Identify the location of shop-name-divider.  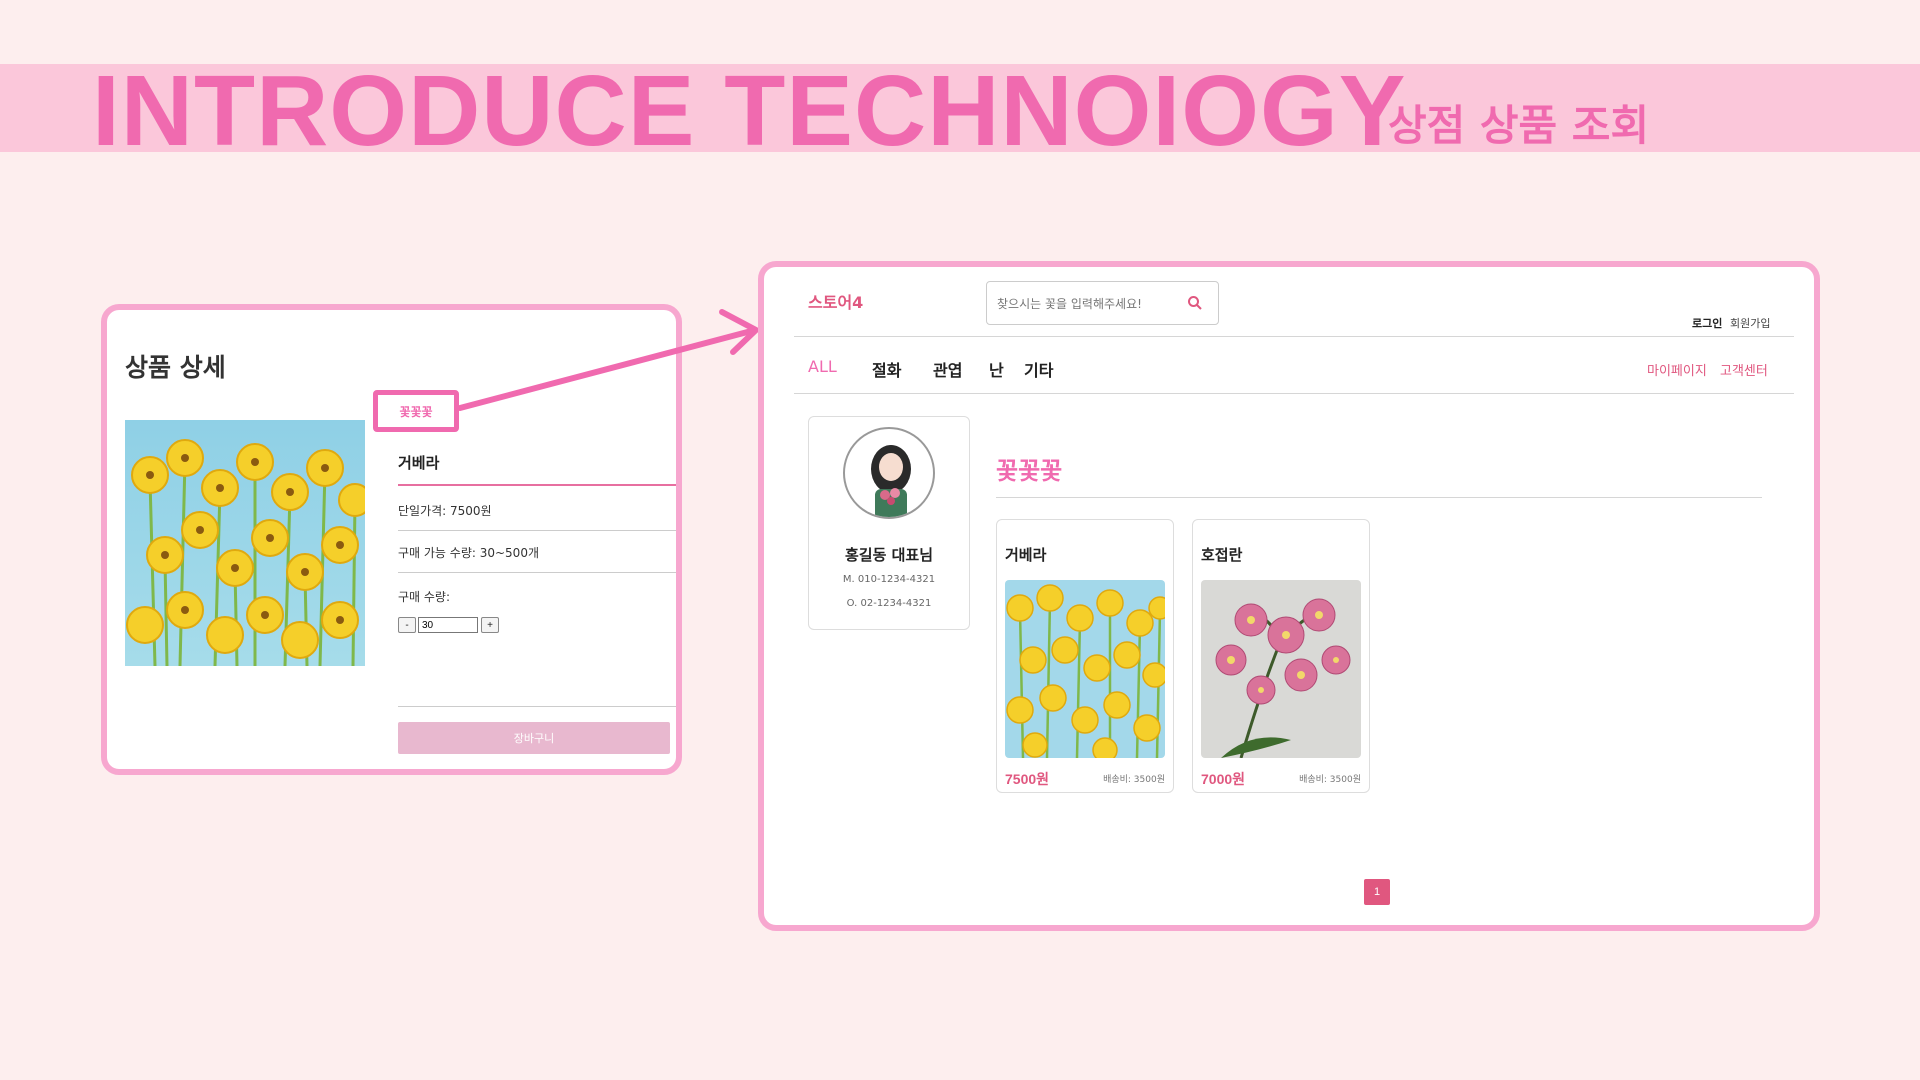
(1379, 497).